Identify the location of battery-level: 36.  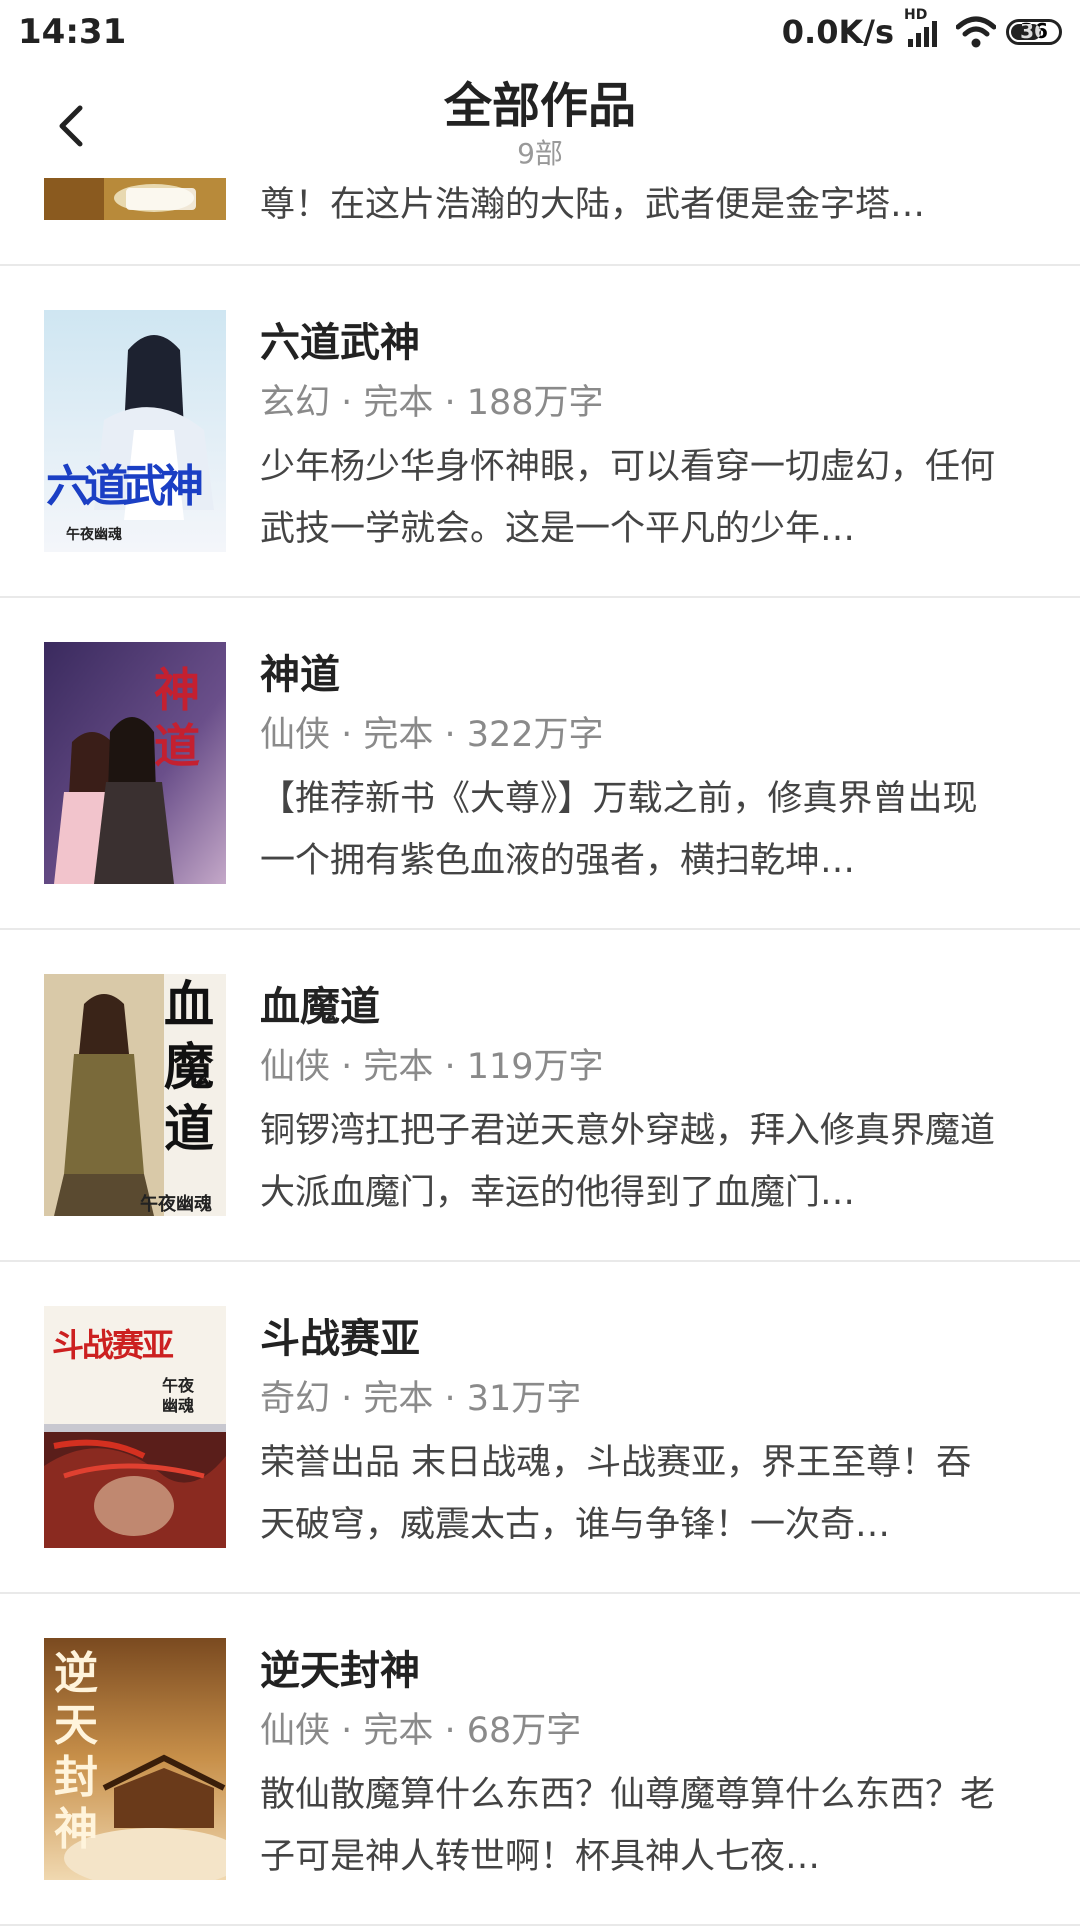
(1034, 31).